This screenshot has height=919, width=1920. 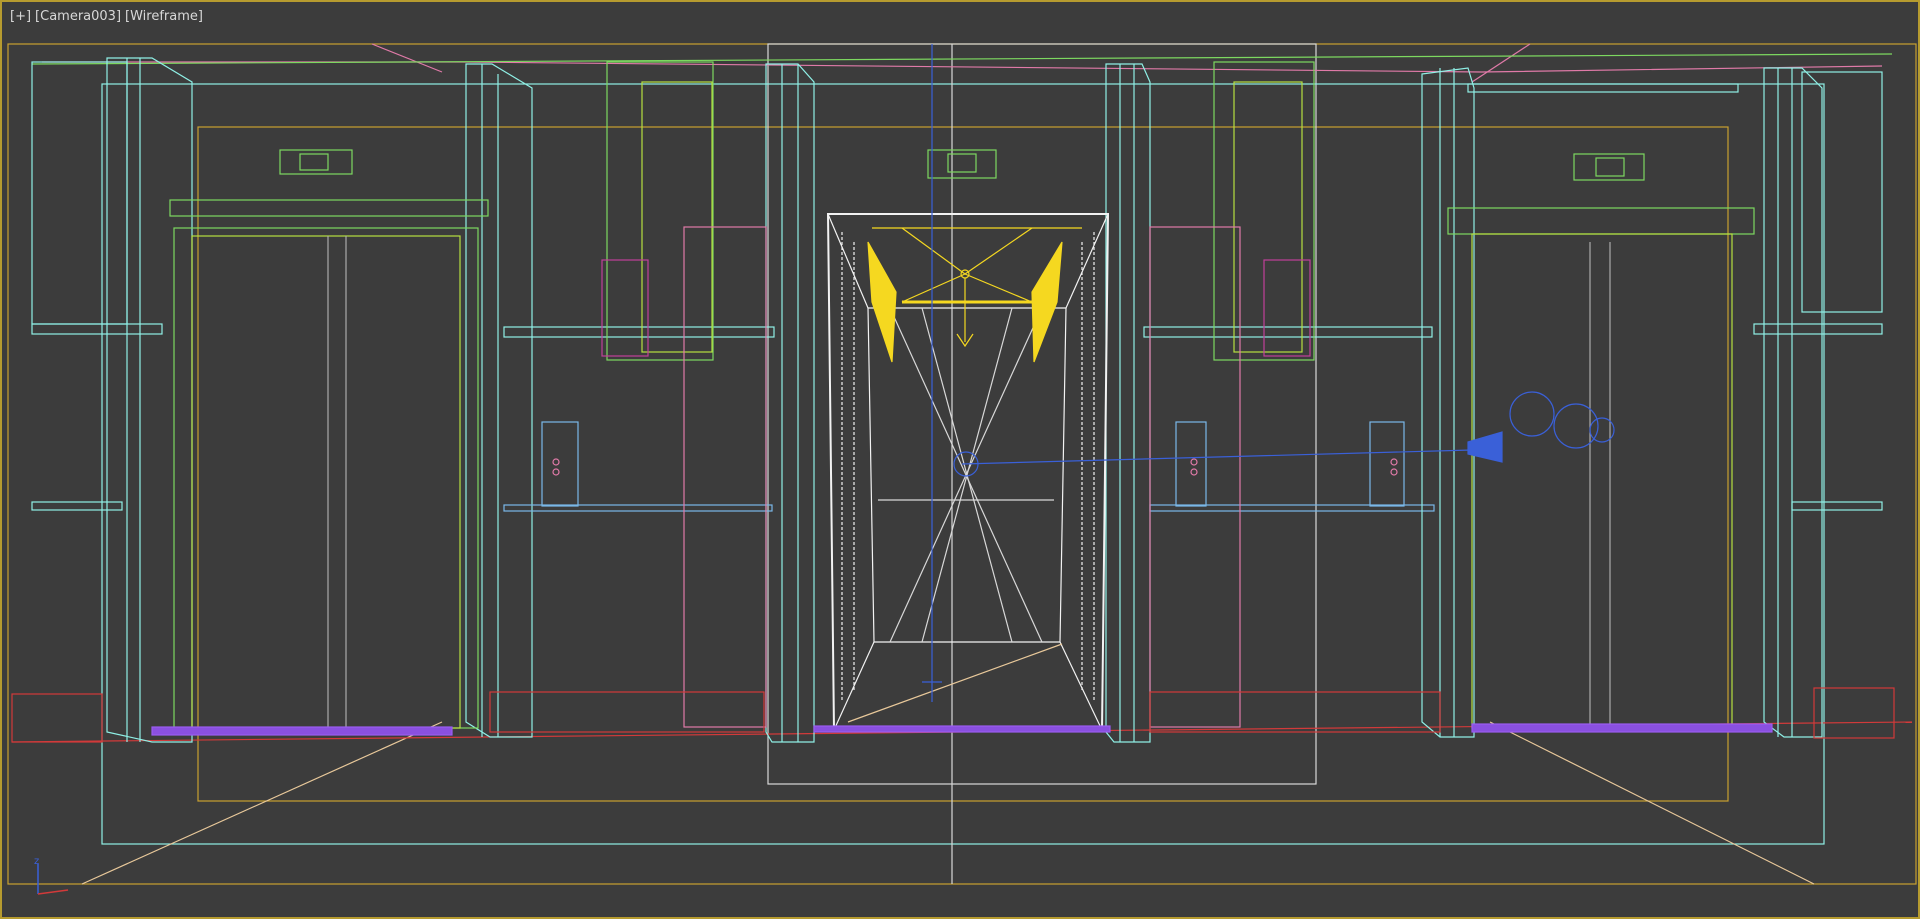 What do you see at coordinates (51, 875) in the screenshot?
I see `axis-gizmo: z` at bounding box center [51, 875].